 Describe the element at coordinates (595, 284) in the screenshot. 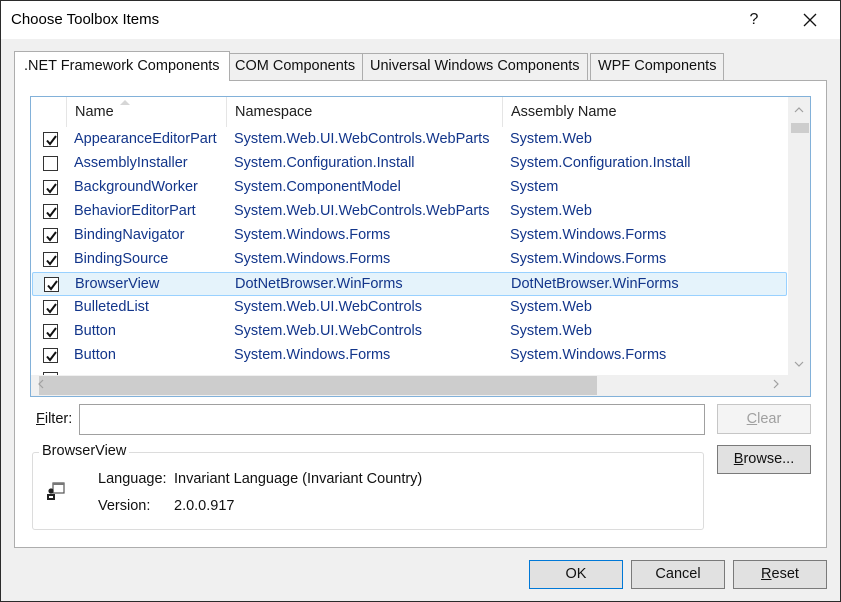

I see `item-assembly: DotNetBrowser.WinForms` at that location.